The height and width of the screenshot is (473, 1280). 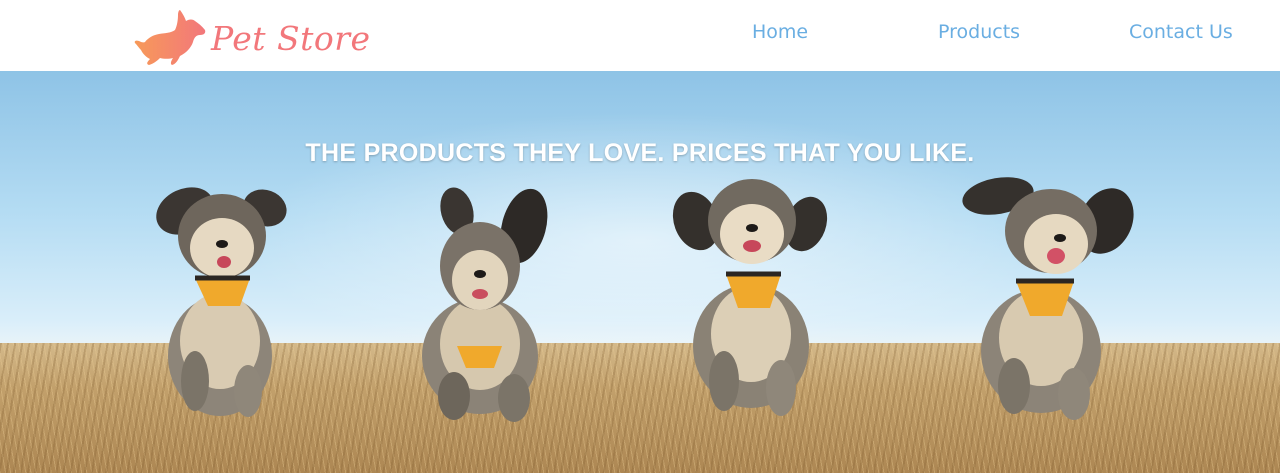 What do you see at coordinates (1181, 32) in the screenshot?
I see `nav-contact-link: Contact Us` at bounding box center [1181, 32].